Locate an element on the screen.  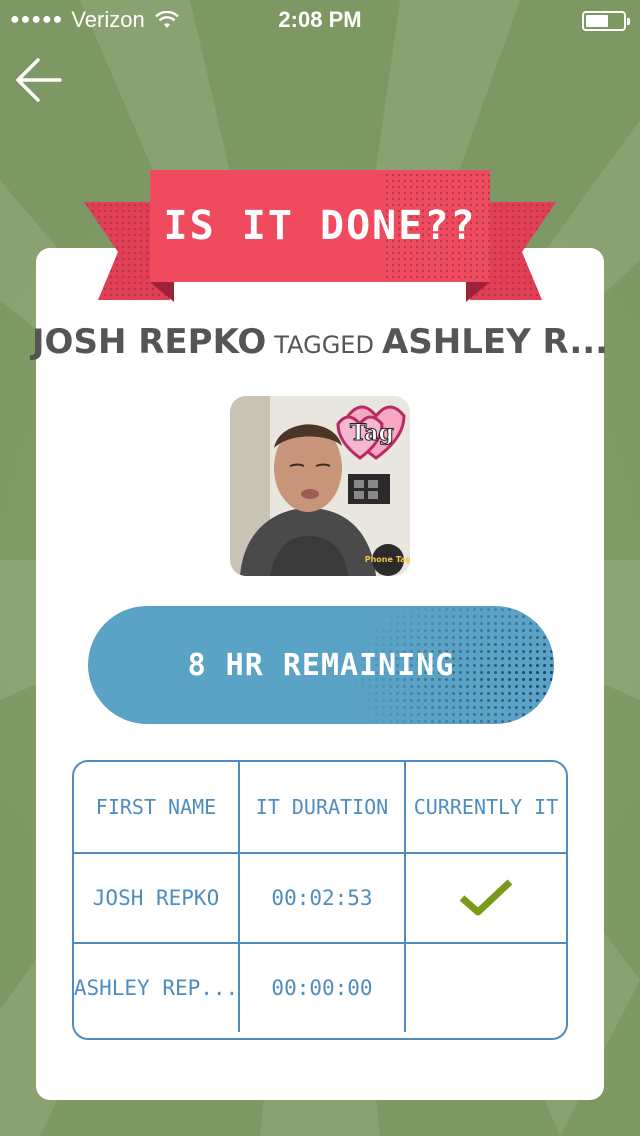
header-first-name: FIRST NAME is located at coordinates (156, 807).